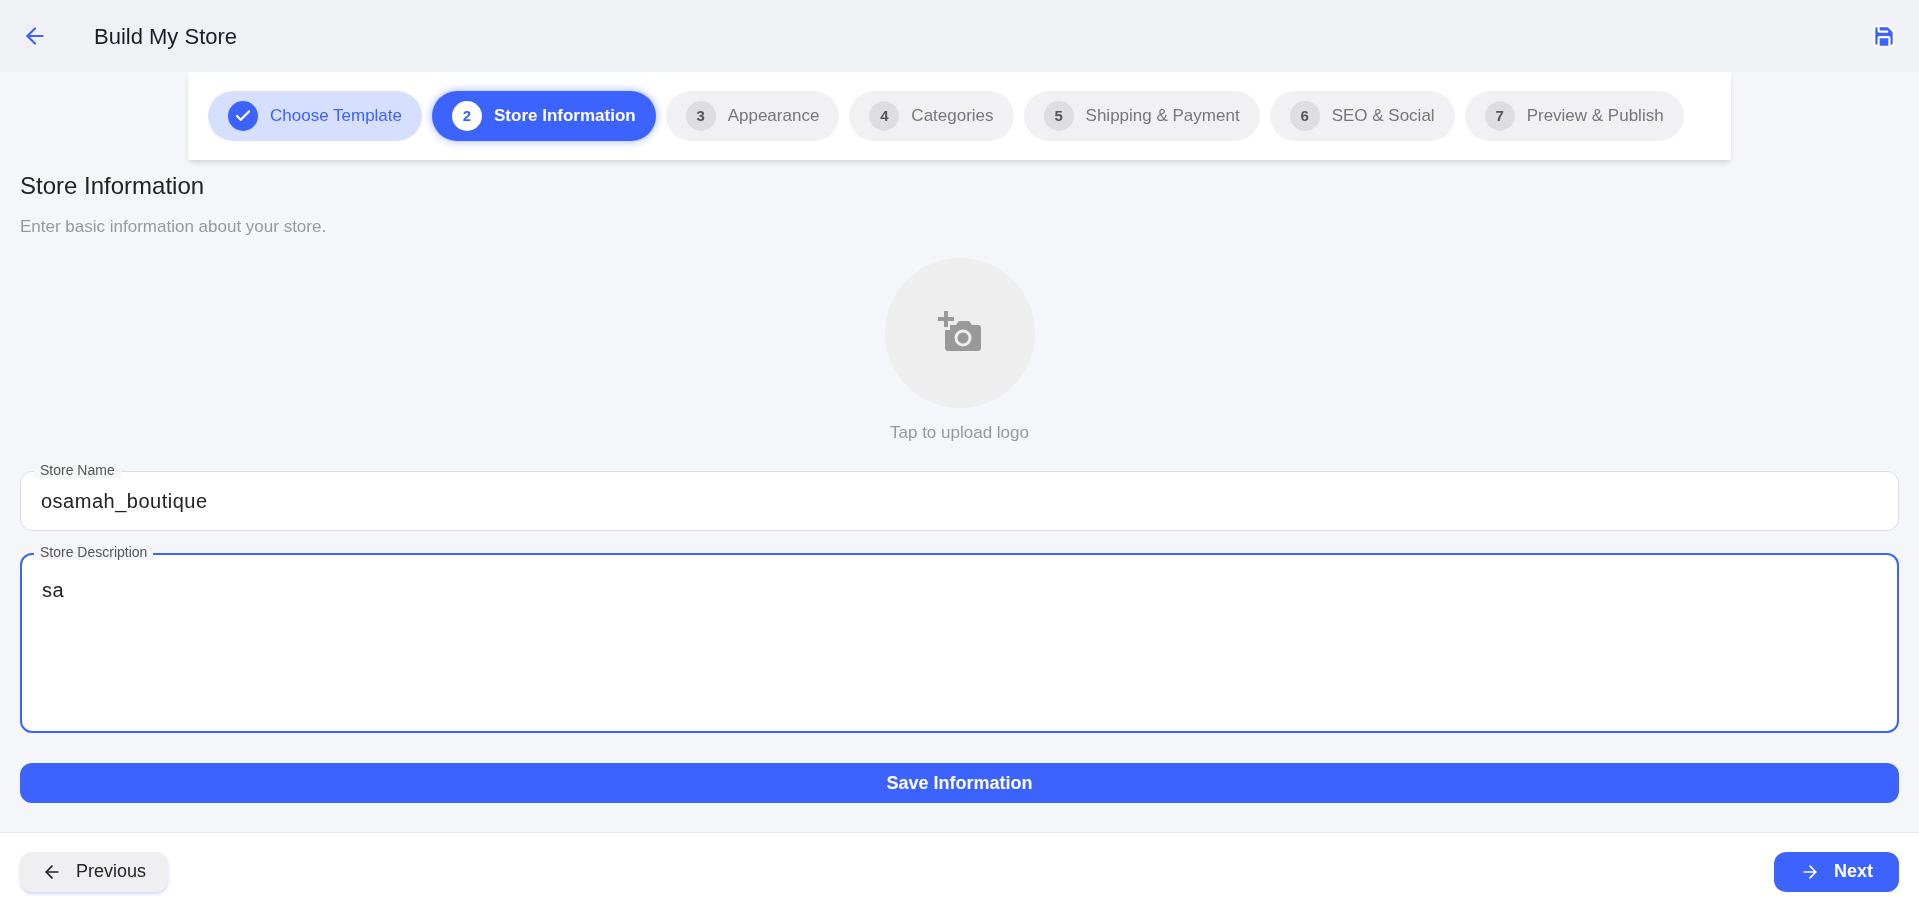 This screenshot has height=910, width=1919. I want to click on step-number: 3, so click(700, 115).